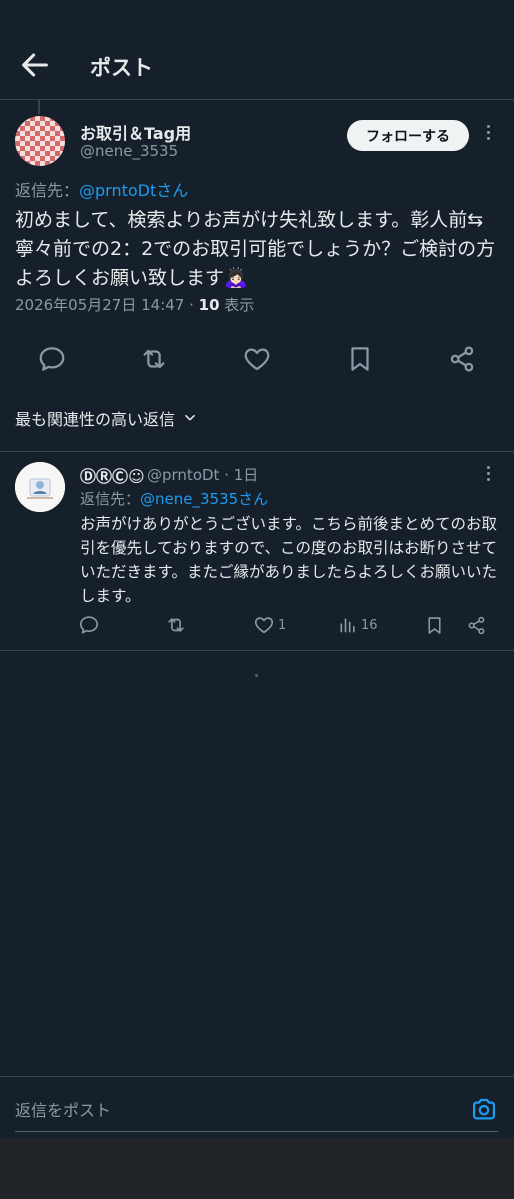 This screenshot has height=1199, width=514. I want to click on views-chart-icon, so click(347, 625).